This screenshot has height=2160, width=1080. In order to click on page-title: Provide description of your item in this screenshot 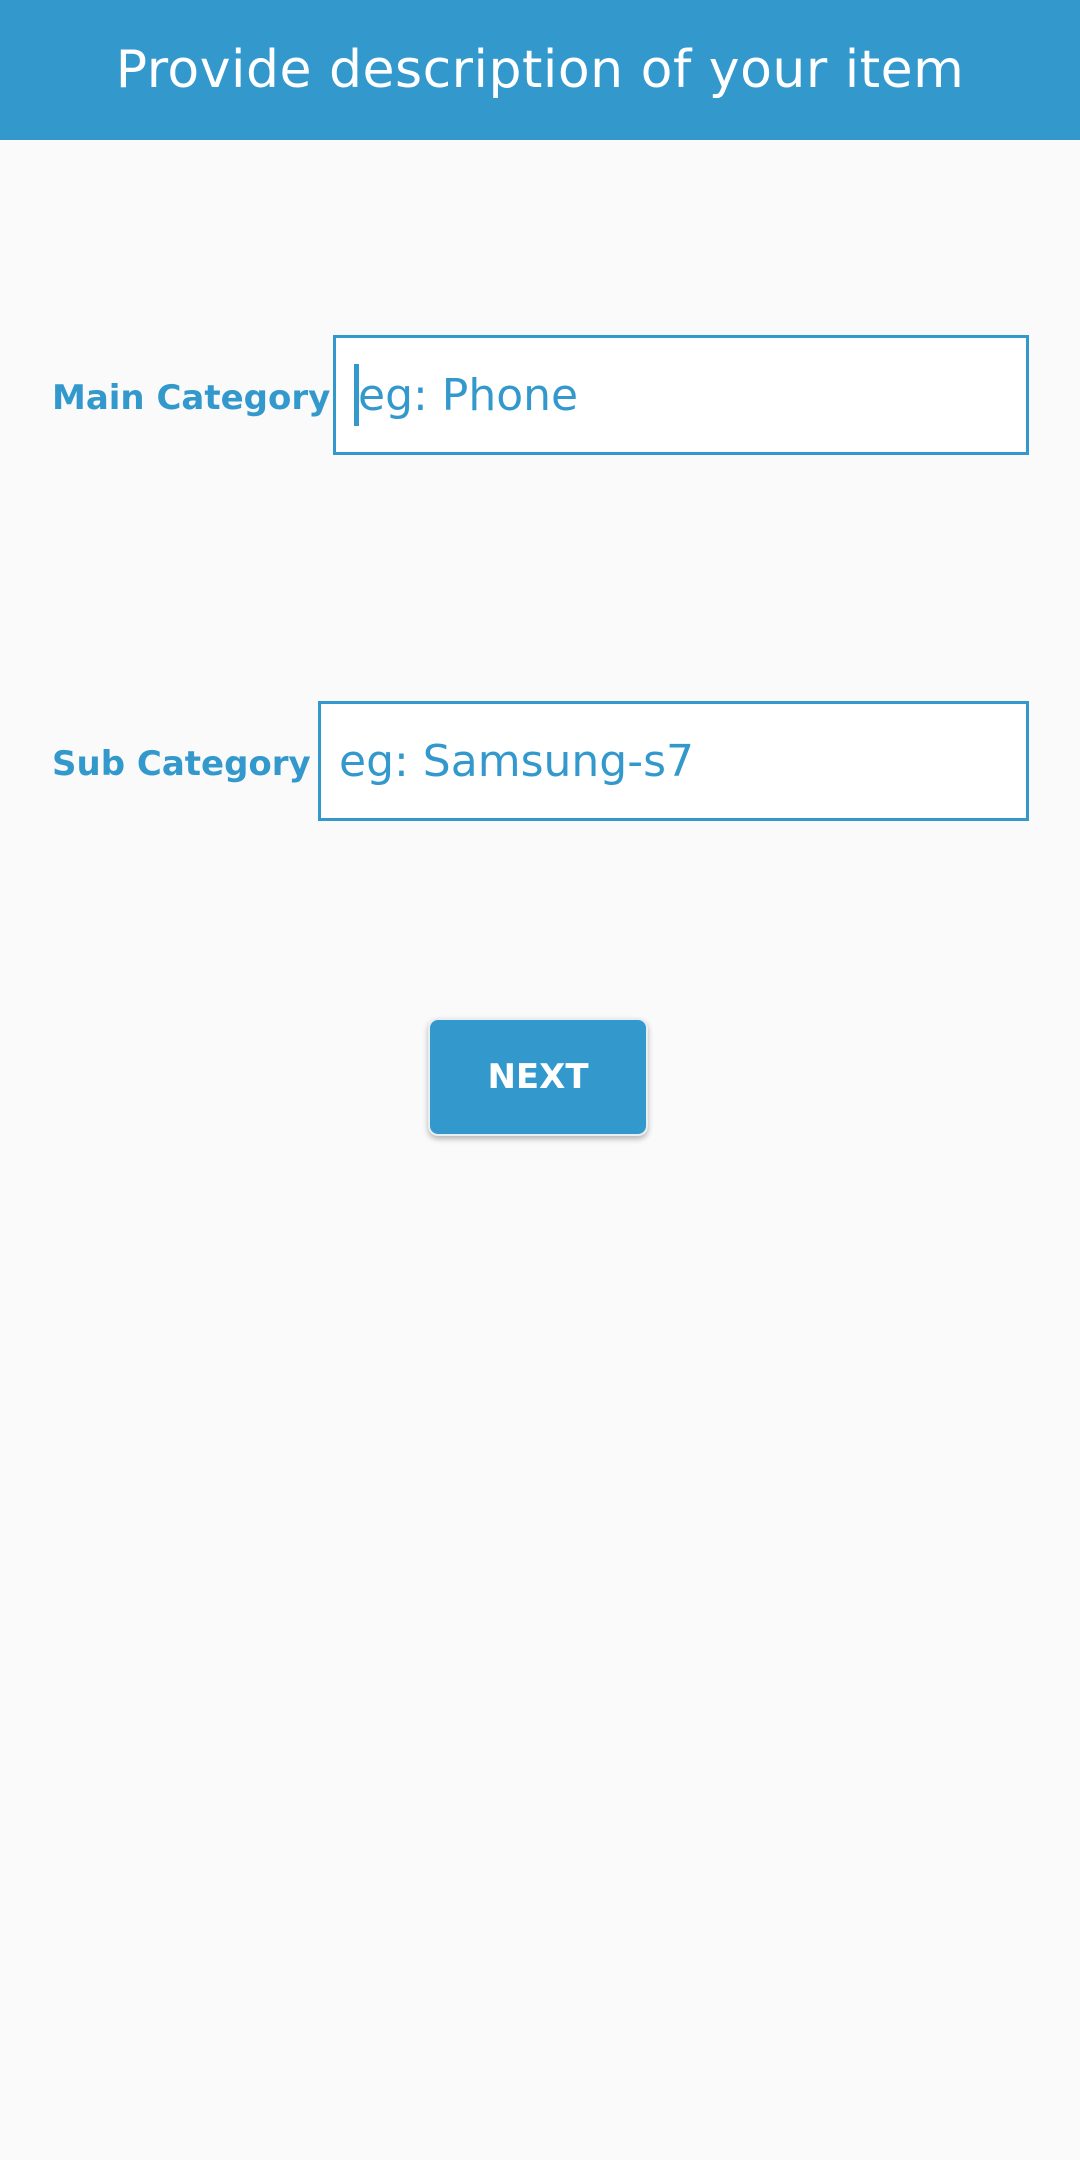, I will do `click(540, 70)`.